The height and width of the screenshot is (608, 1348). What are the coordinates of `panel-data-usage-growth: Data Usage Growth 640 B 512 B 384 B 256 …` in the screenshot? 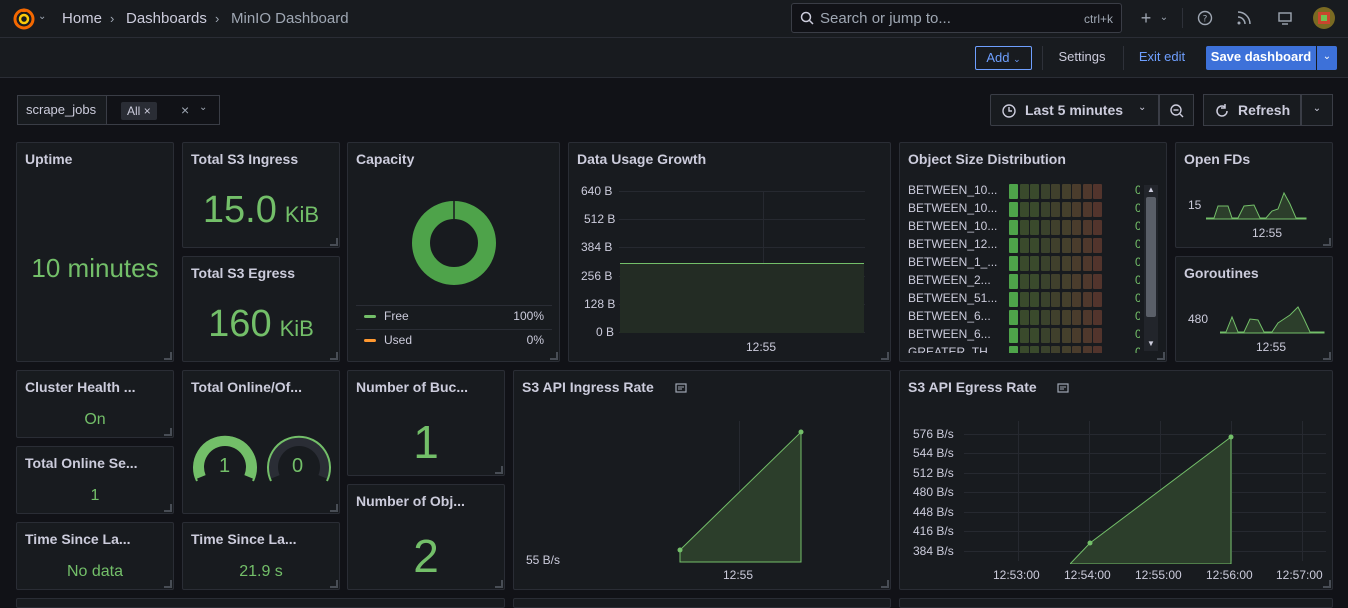 It's located at (729, 252).